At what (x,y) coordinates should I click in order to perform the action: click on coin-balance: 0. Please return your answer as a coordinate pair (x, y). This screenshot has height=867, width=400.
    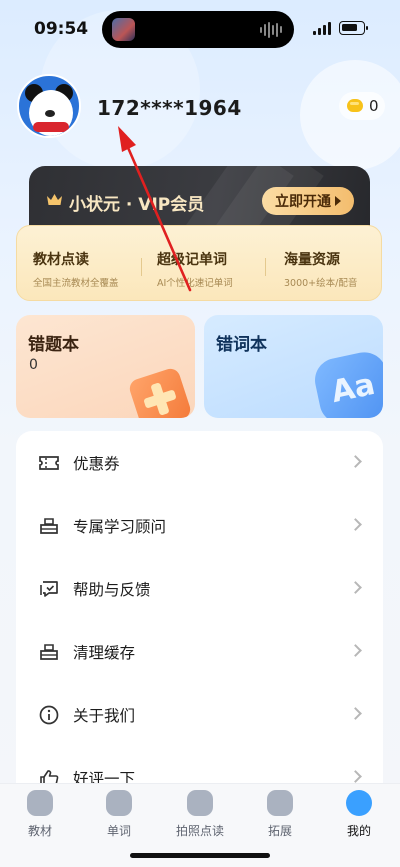
    Looking at the image, I should click on (362, 106).